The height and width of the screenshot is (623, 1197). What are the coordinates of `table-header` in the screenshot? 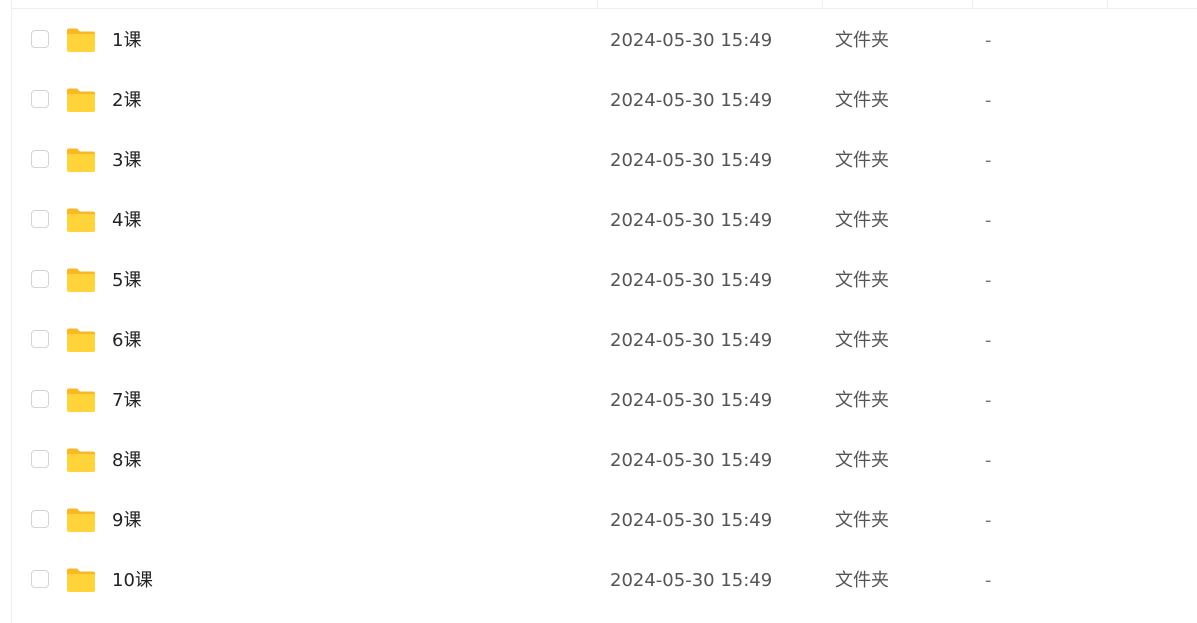 It's located at (604, 4).